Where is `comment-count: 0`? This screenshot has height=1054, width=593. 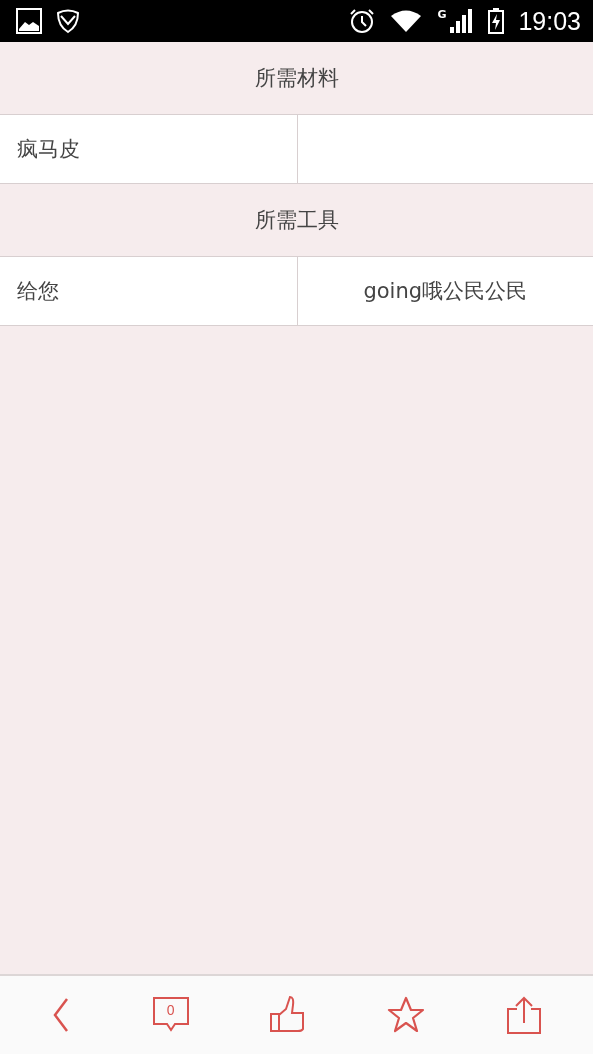
comment-count: 0 is located at coordinates (170, 1010).